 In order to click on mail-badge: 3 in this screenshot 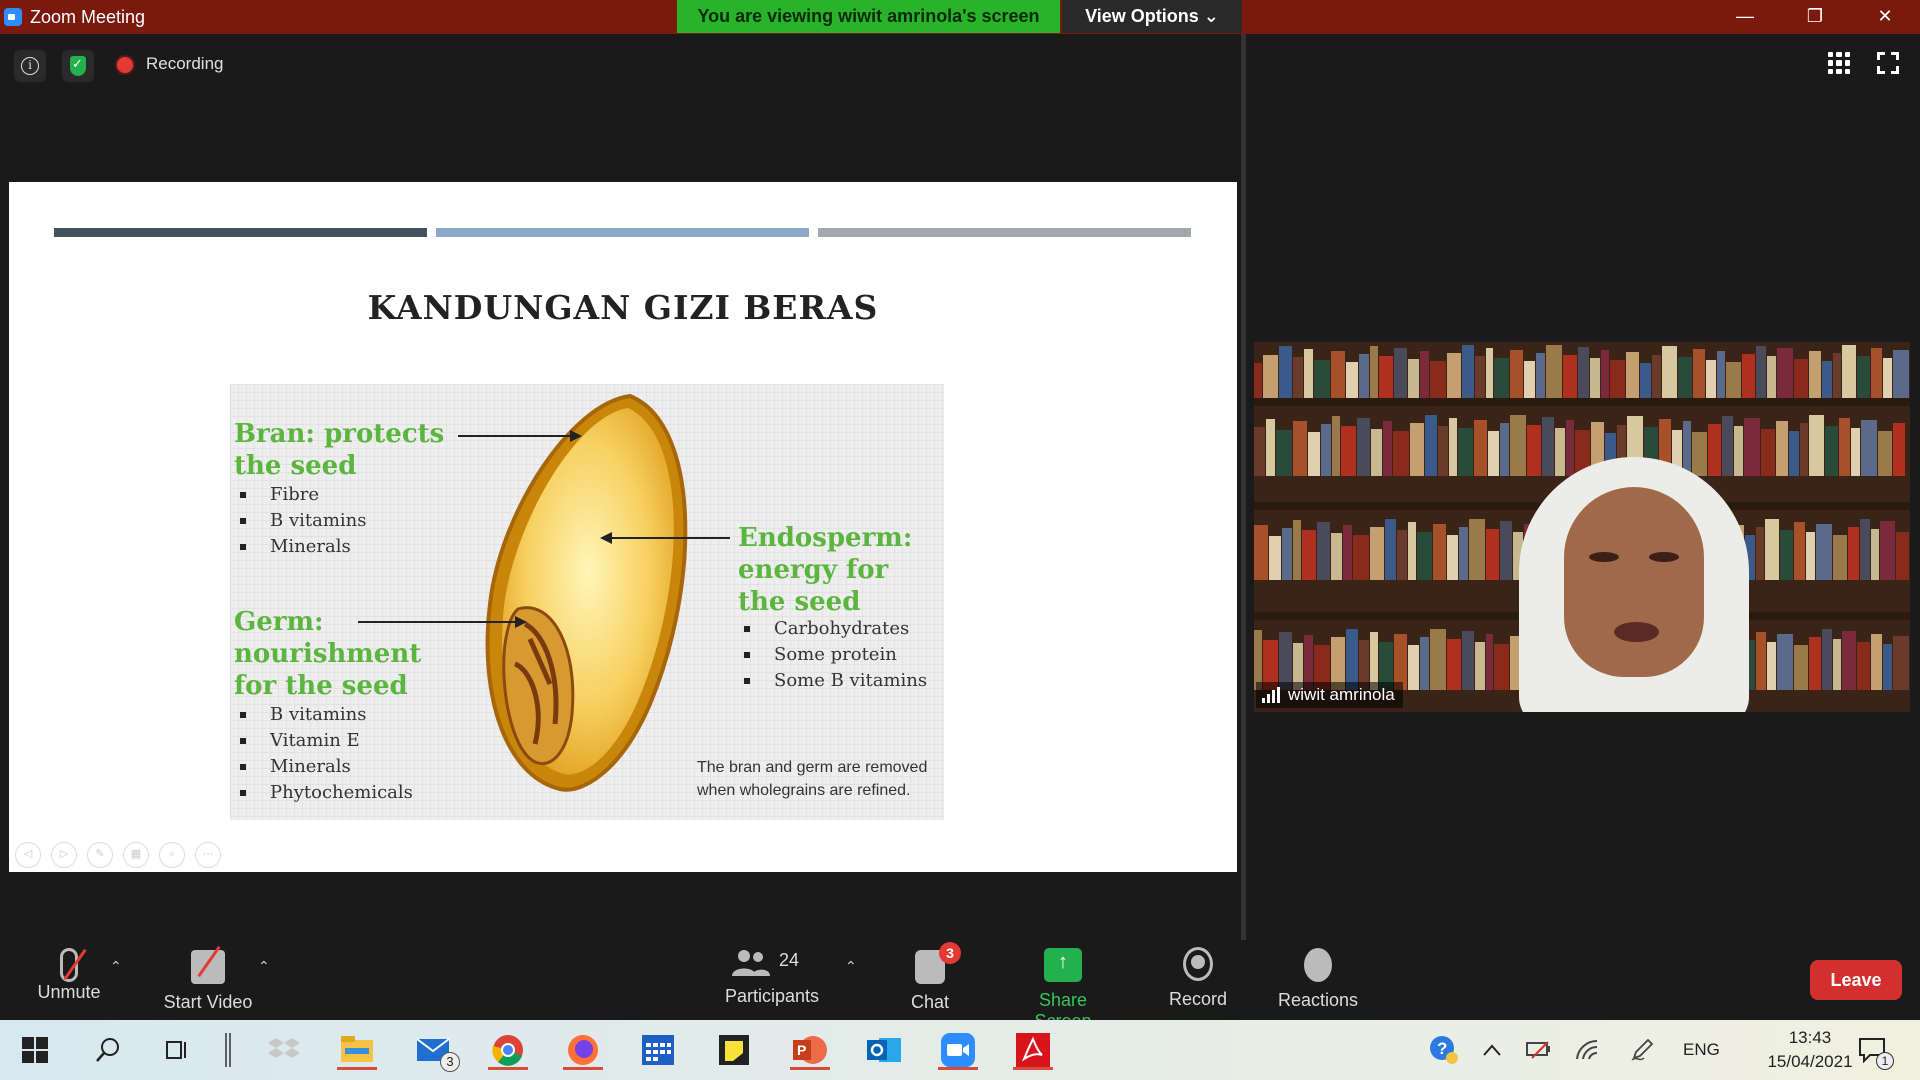, I will do `click(450, 1062)`.